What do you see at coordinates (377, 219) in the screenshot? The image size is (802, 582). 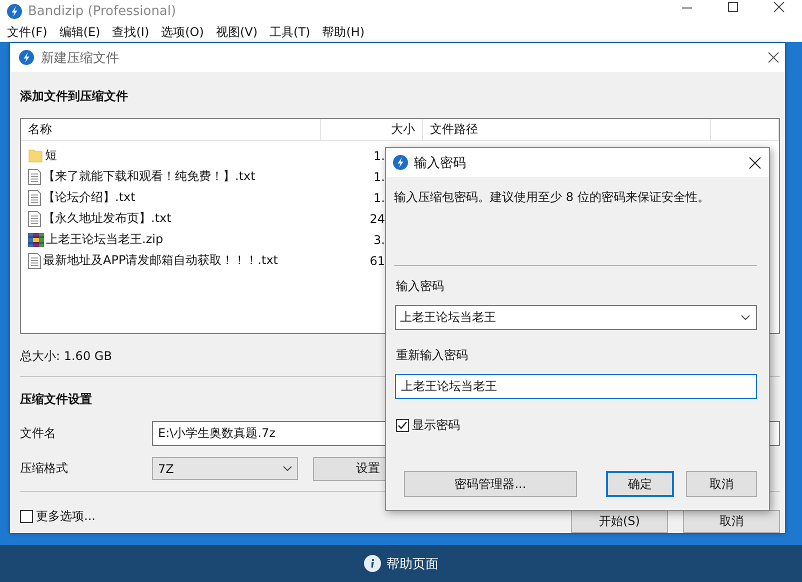 I see `file-size: 24` at bounding box center [377, 219].